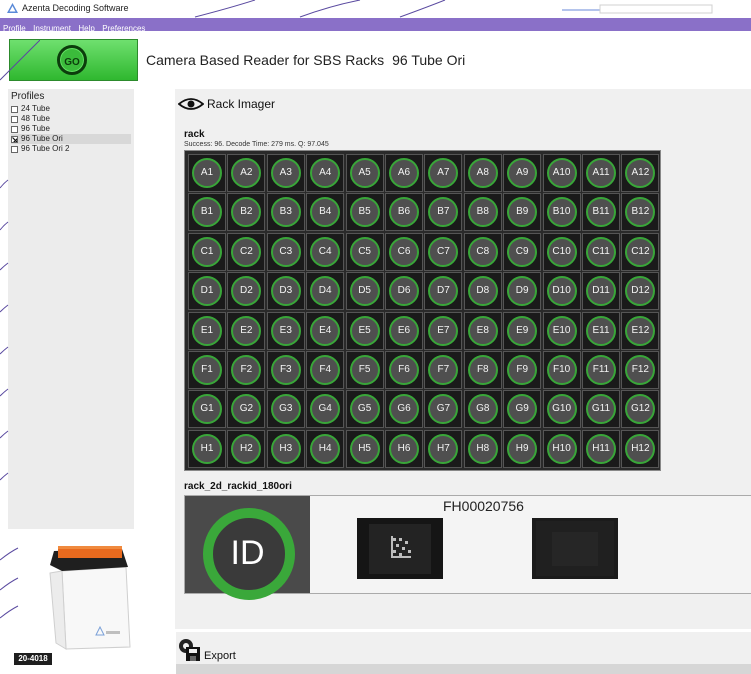  I want to click on well-D10: D10, so click(561, 291).